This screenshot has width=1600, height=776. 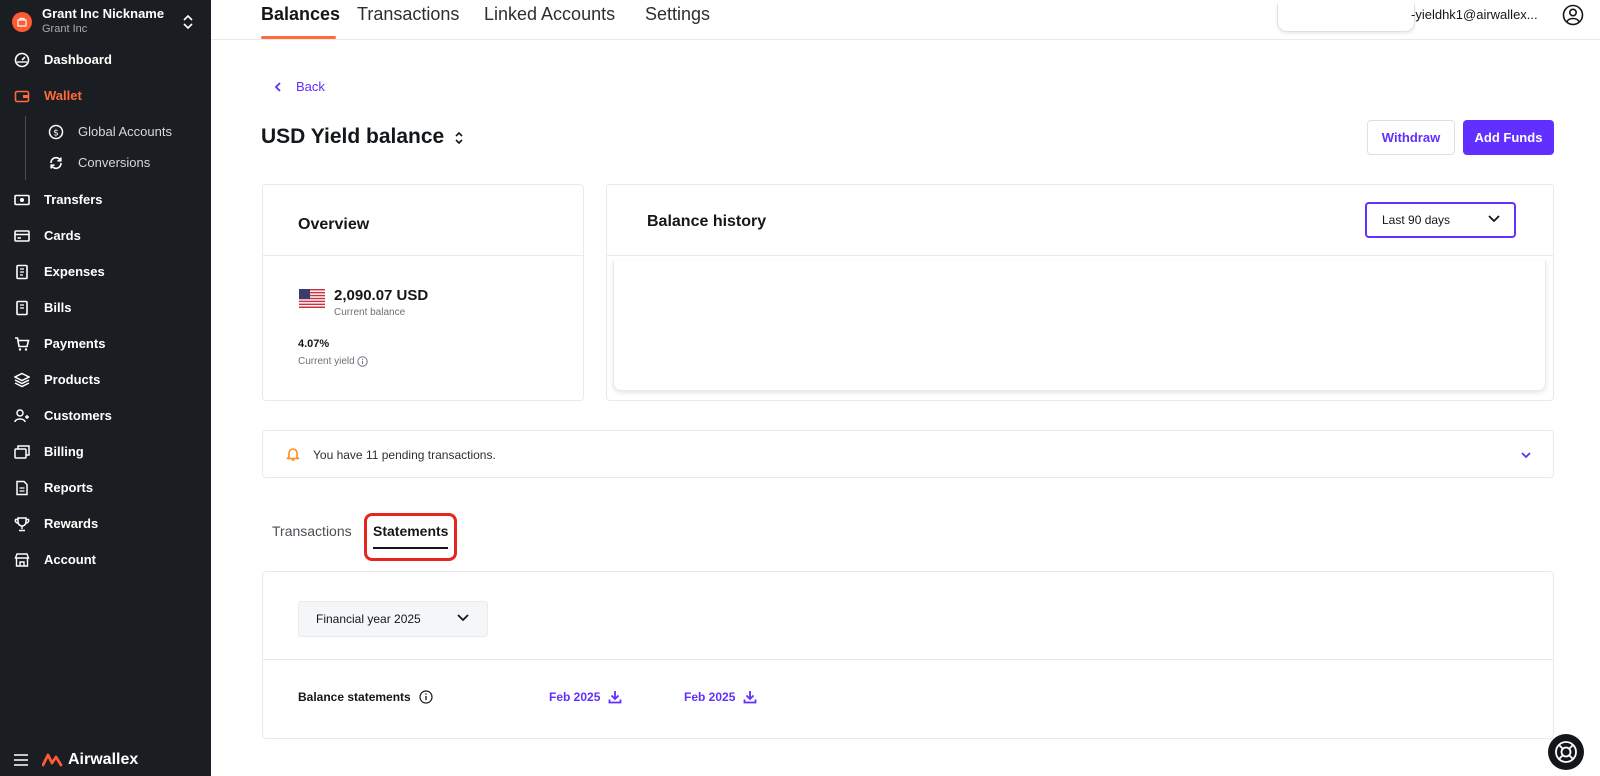 What do you see at coordinates (74, 271) in the screenshot?
I see `sidebar-item-label: Expenses` at bounding box center [74, 271].